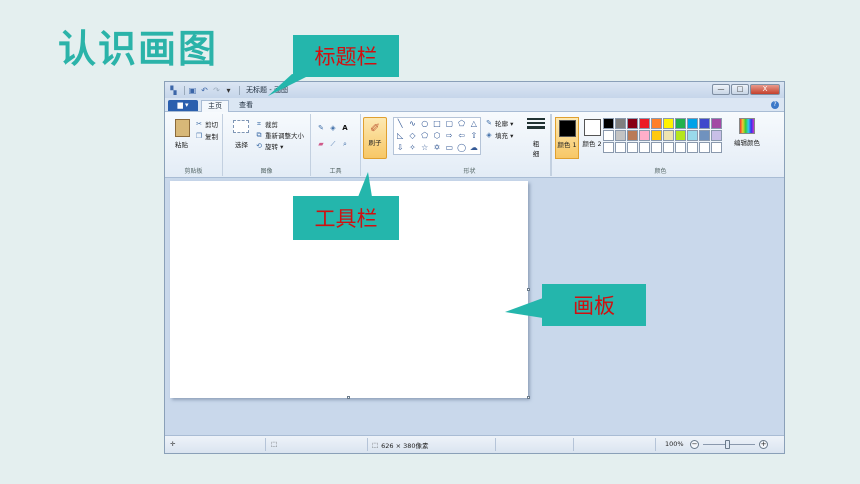 This screenshot has height=484, width=860. I want to click on titlebar-pointer, so click(288, 85).